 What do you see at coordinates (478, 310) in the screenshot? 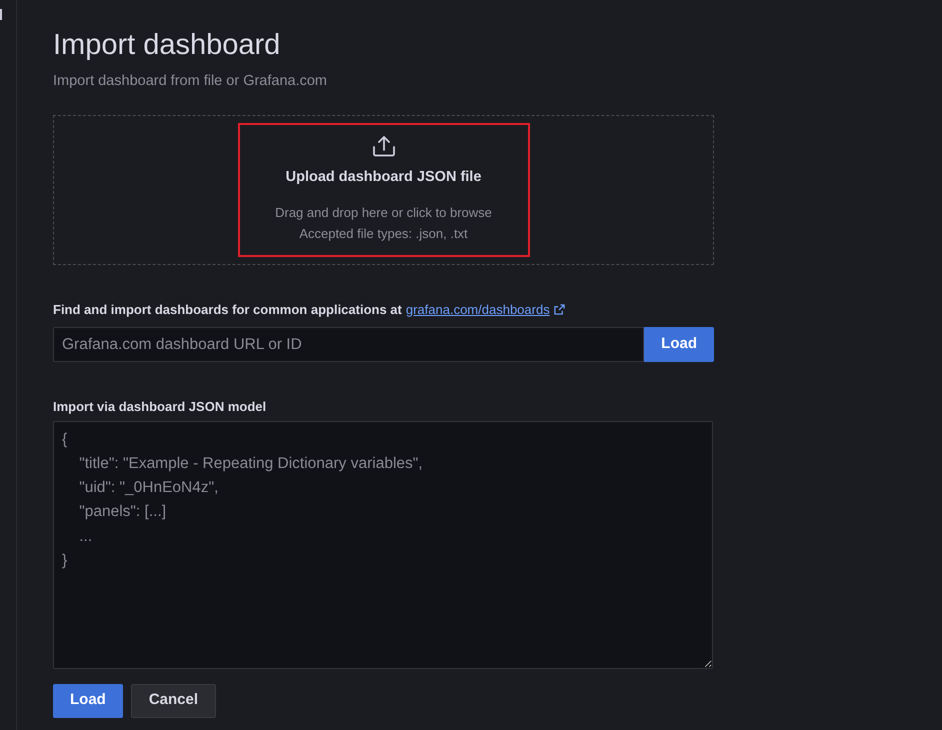
I see `dashboards-link: grafana.com/dashboards` at bounding box center [478, 310].